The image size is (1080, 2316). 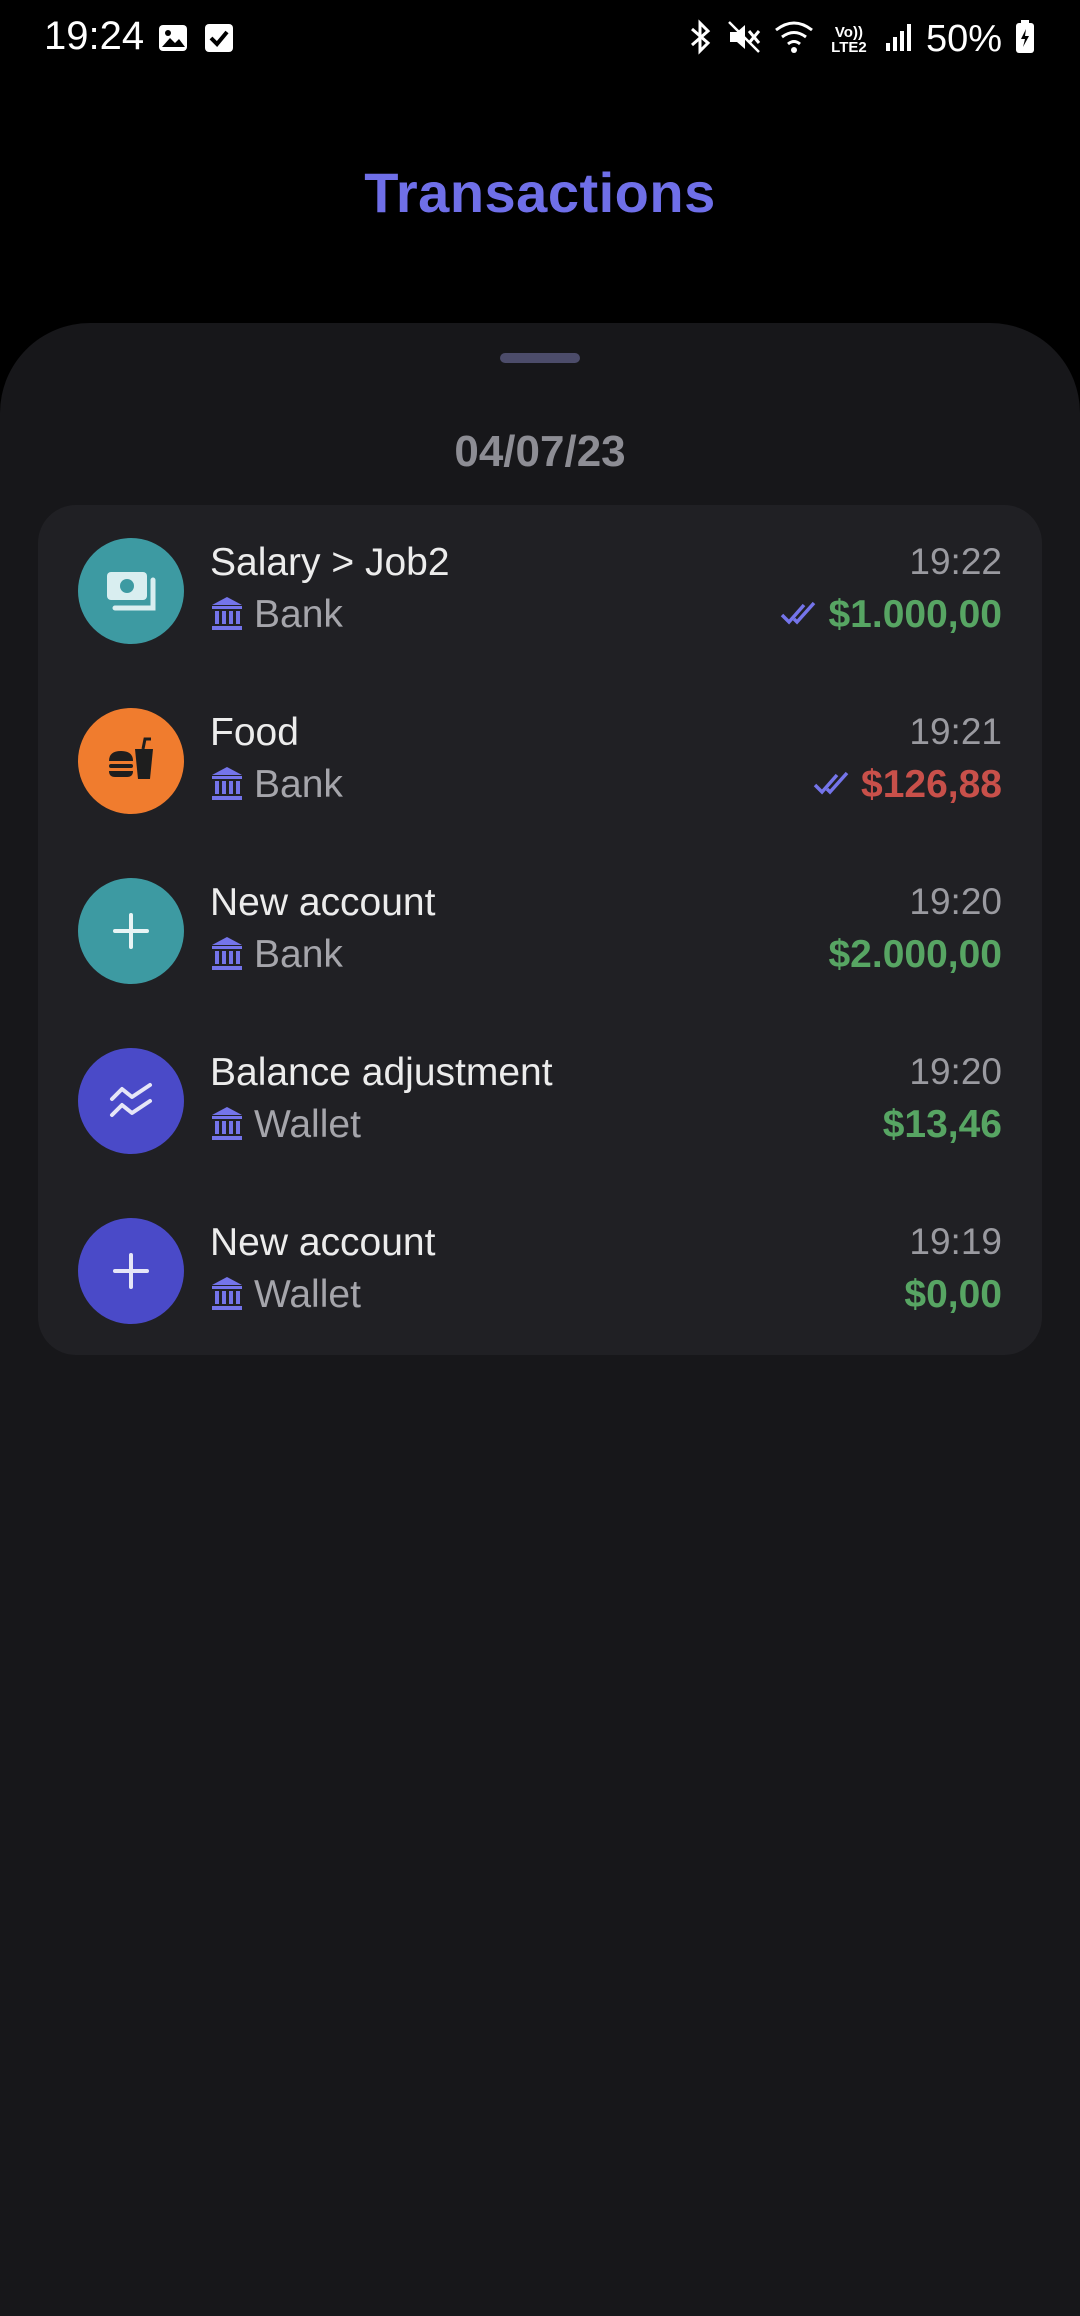 I want to click on battery-icon, so click(x=1025, y=39).